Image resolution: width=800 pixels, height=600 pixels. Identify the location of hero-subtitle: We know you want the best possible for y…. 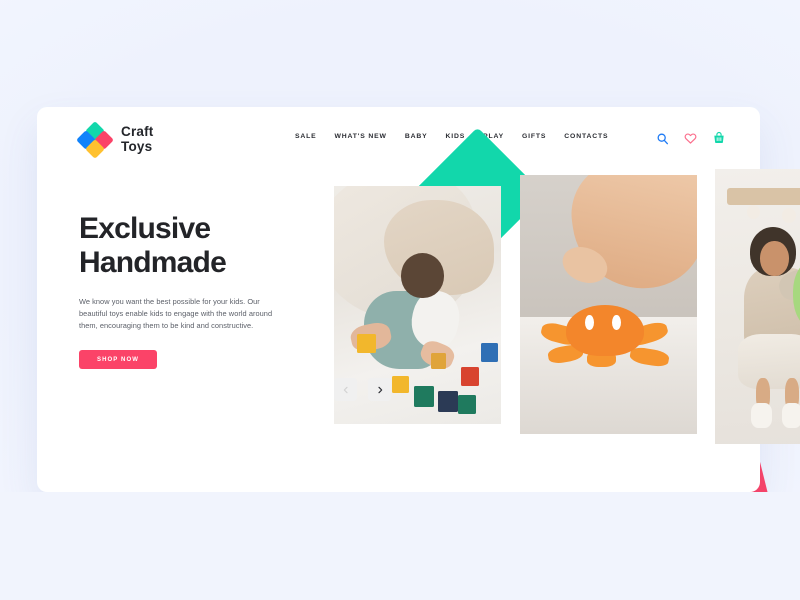
(176, 314).